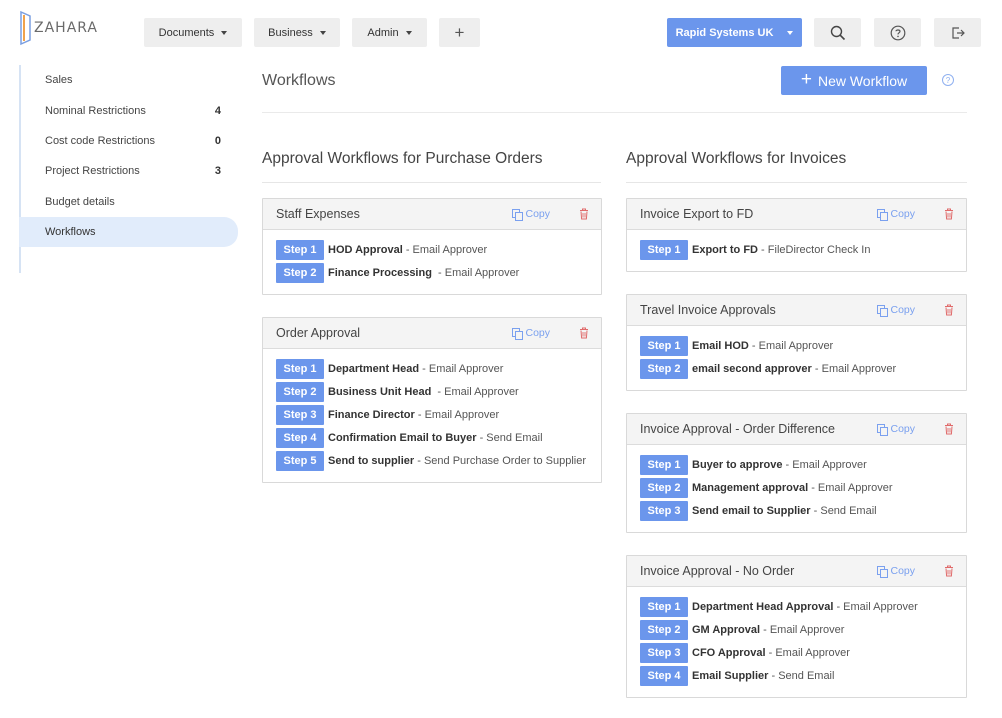 This screenshot has width=1002, height=718. Describe the element at coordinates (664, 487) in the screenshot. I see `step-badge: Step 2` at that location.